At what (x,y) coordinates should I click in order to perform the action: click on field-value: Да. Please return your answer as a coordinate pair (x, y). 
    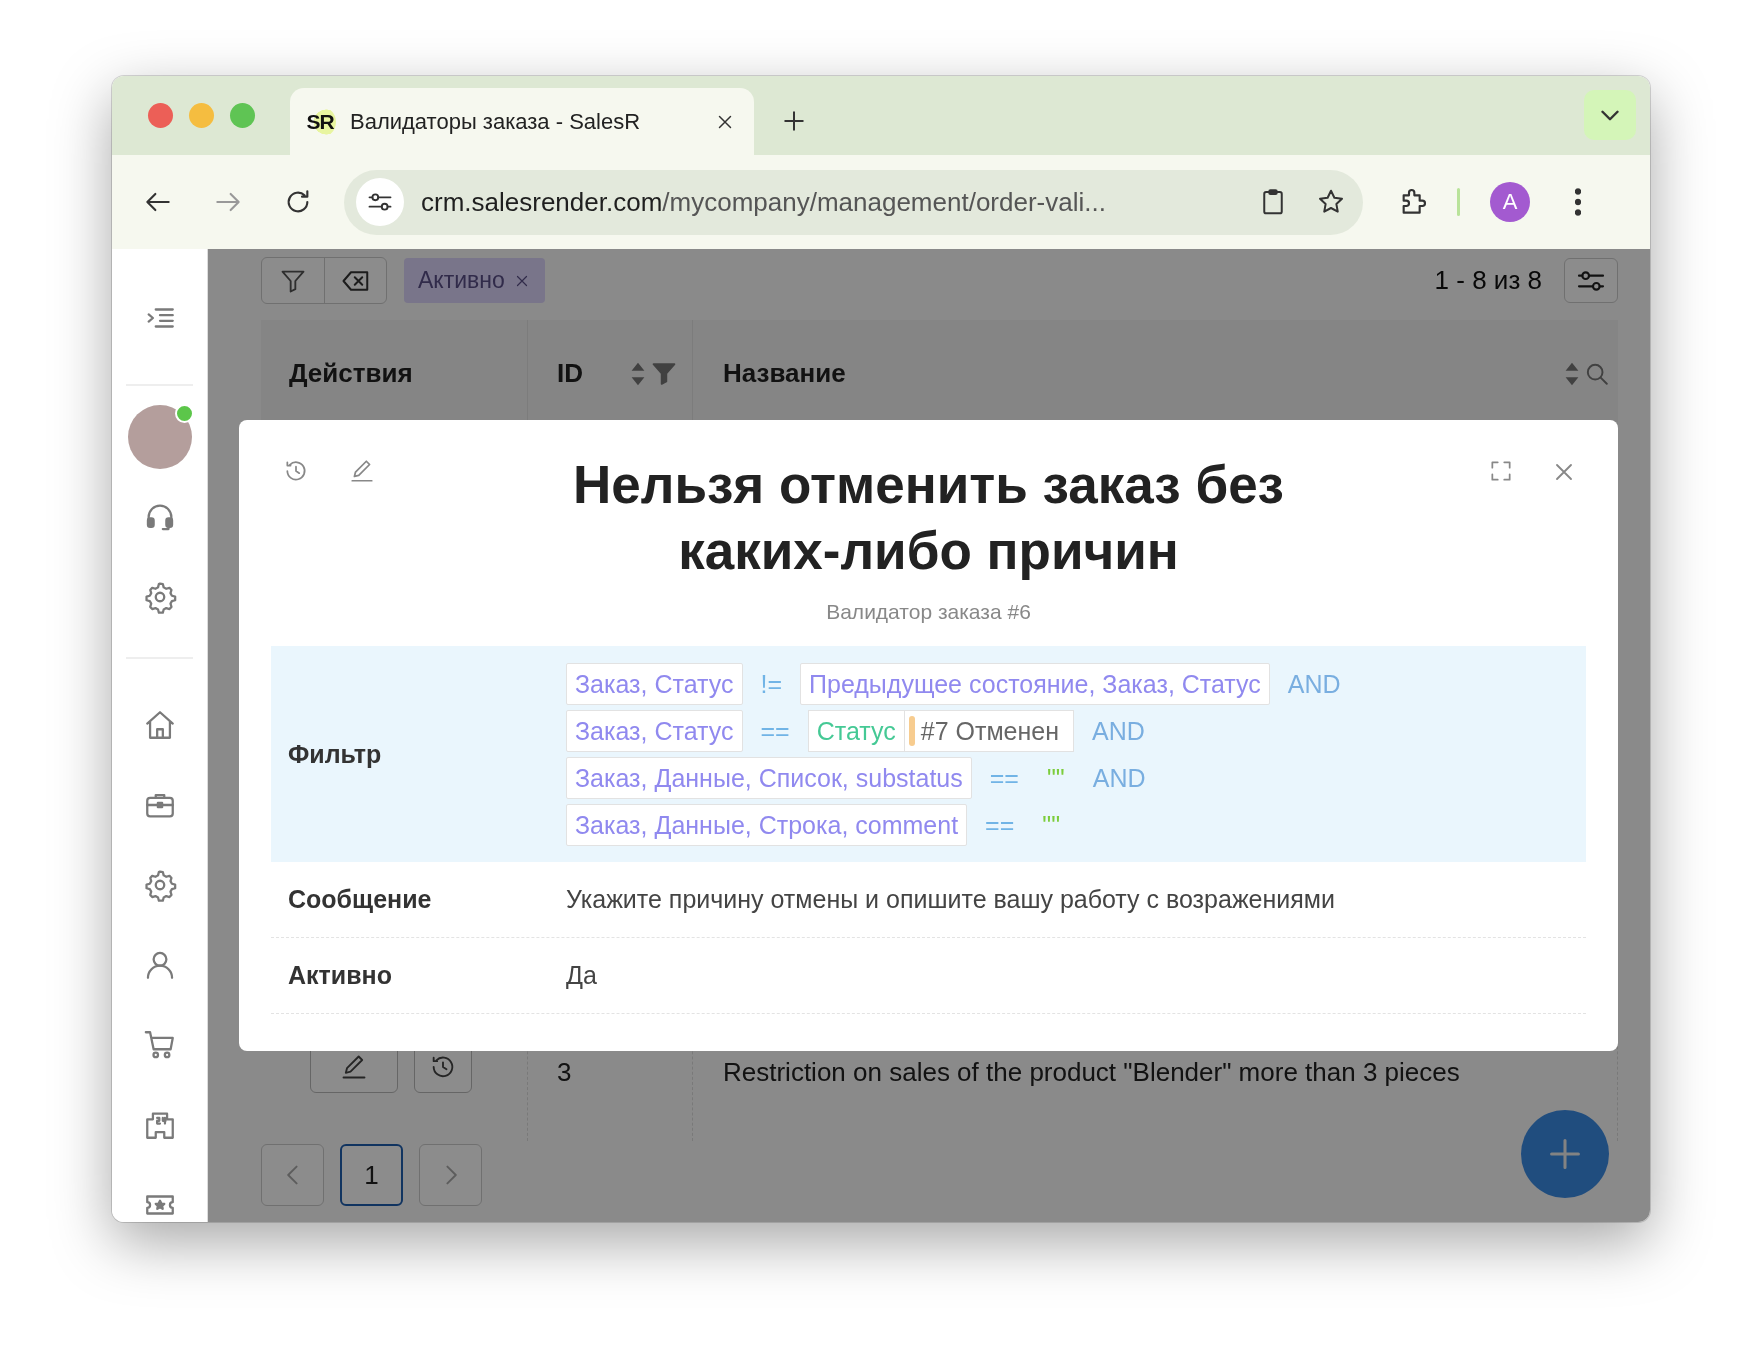
    Looking at the image, I should click on (581, 975).